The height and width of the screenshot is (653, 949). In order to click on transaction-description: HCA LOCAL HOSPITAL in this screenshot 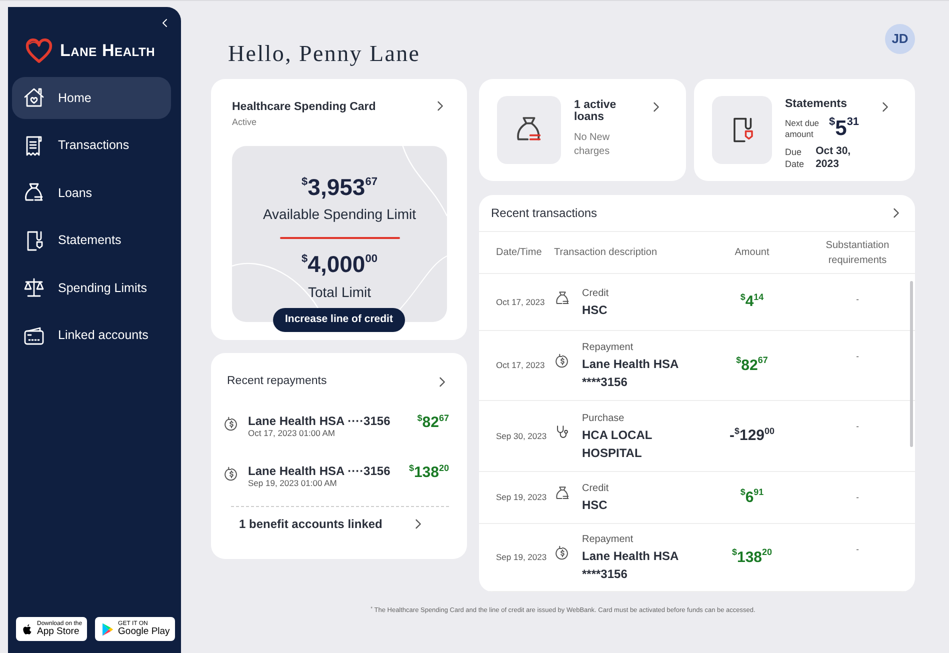, I will do `click(617, 444)`.